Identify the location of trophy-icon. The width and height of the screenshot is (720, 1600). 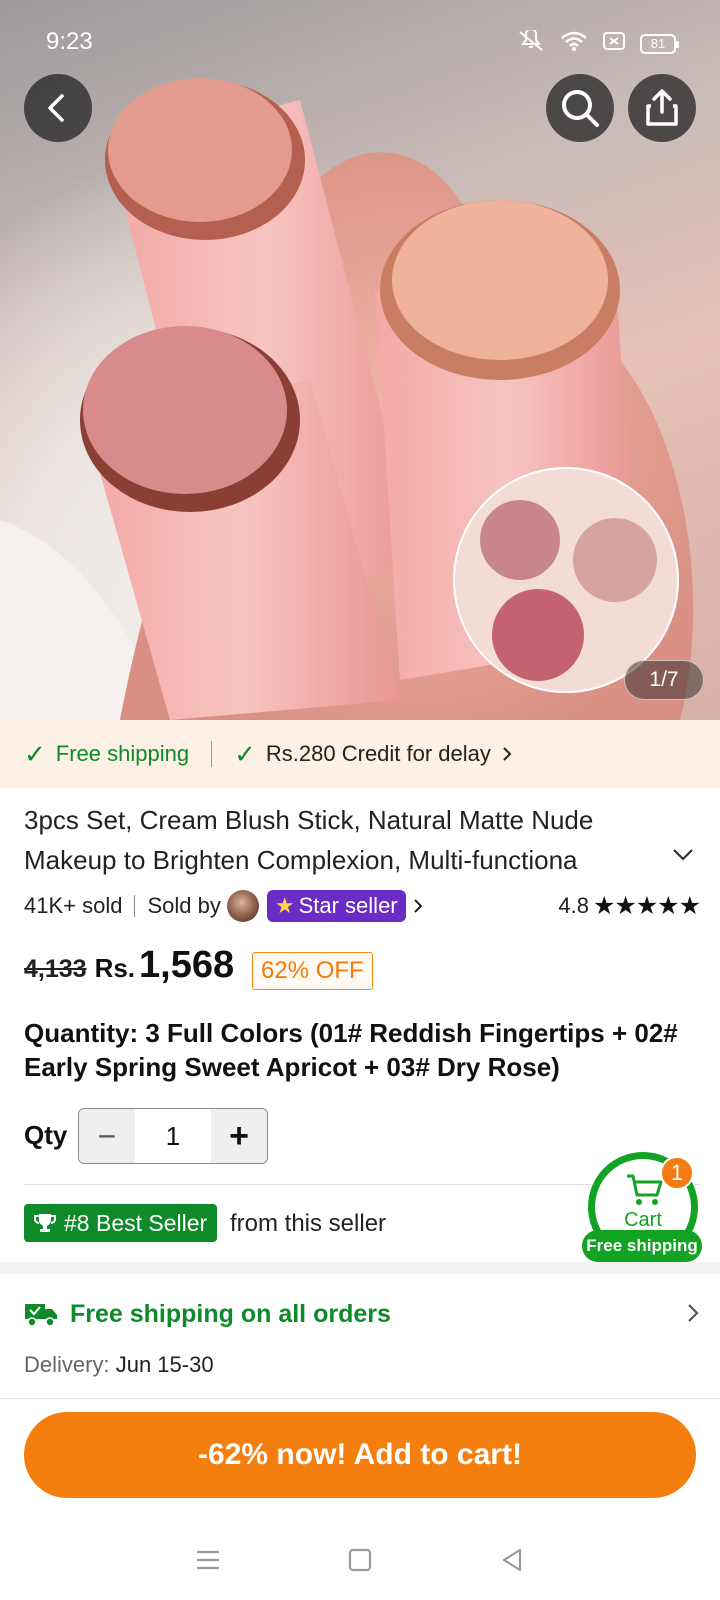
(45, 1223).